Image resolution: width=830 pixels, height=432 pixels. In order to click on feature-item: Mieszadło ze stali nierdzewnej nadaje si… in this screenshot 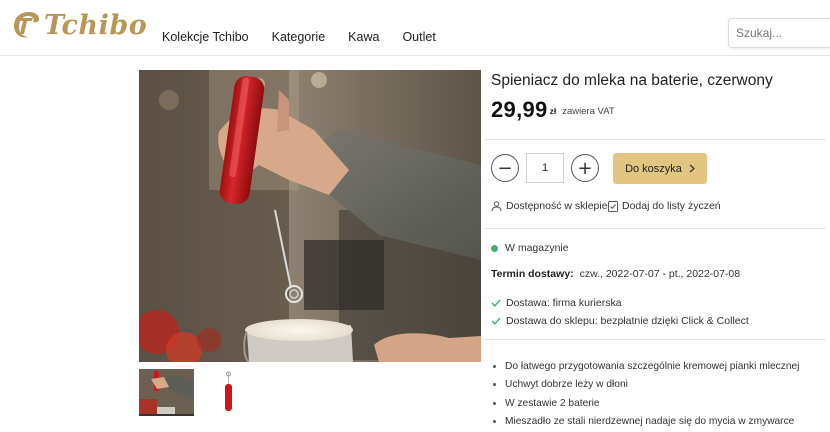, I will do `click(646, 422)`.